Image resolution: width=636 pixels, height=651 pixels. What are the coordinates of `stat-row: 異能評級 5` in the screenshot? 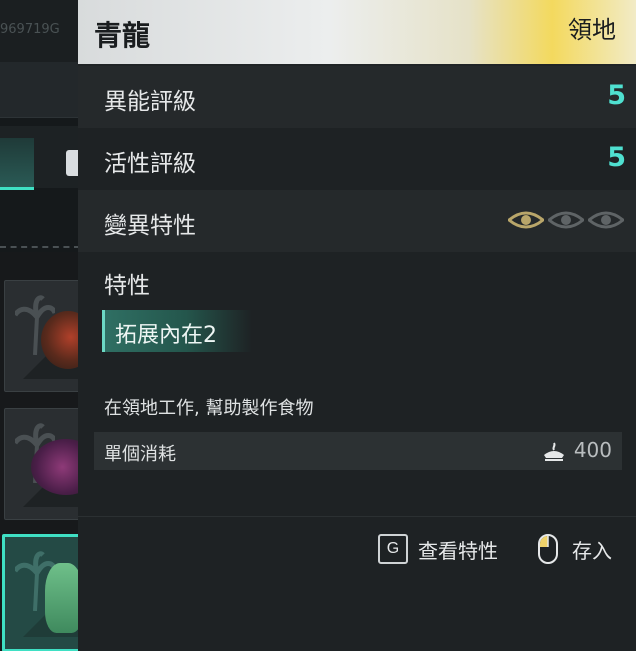 It's located at (357, 97).